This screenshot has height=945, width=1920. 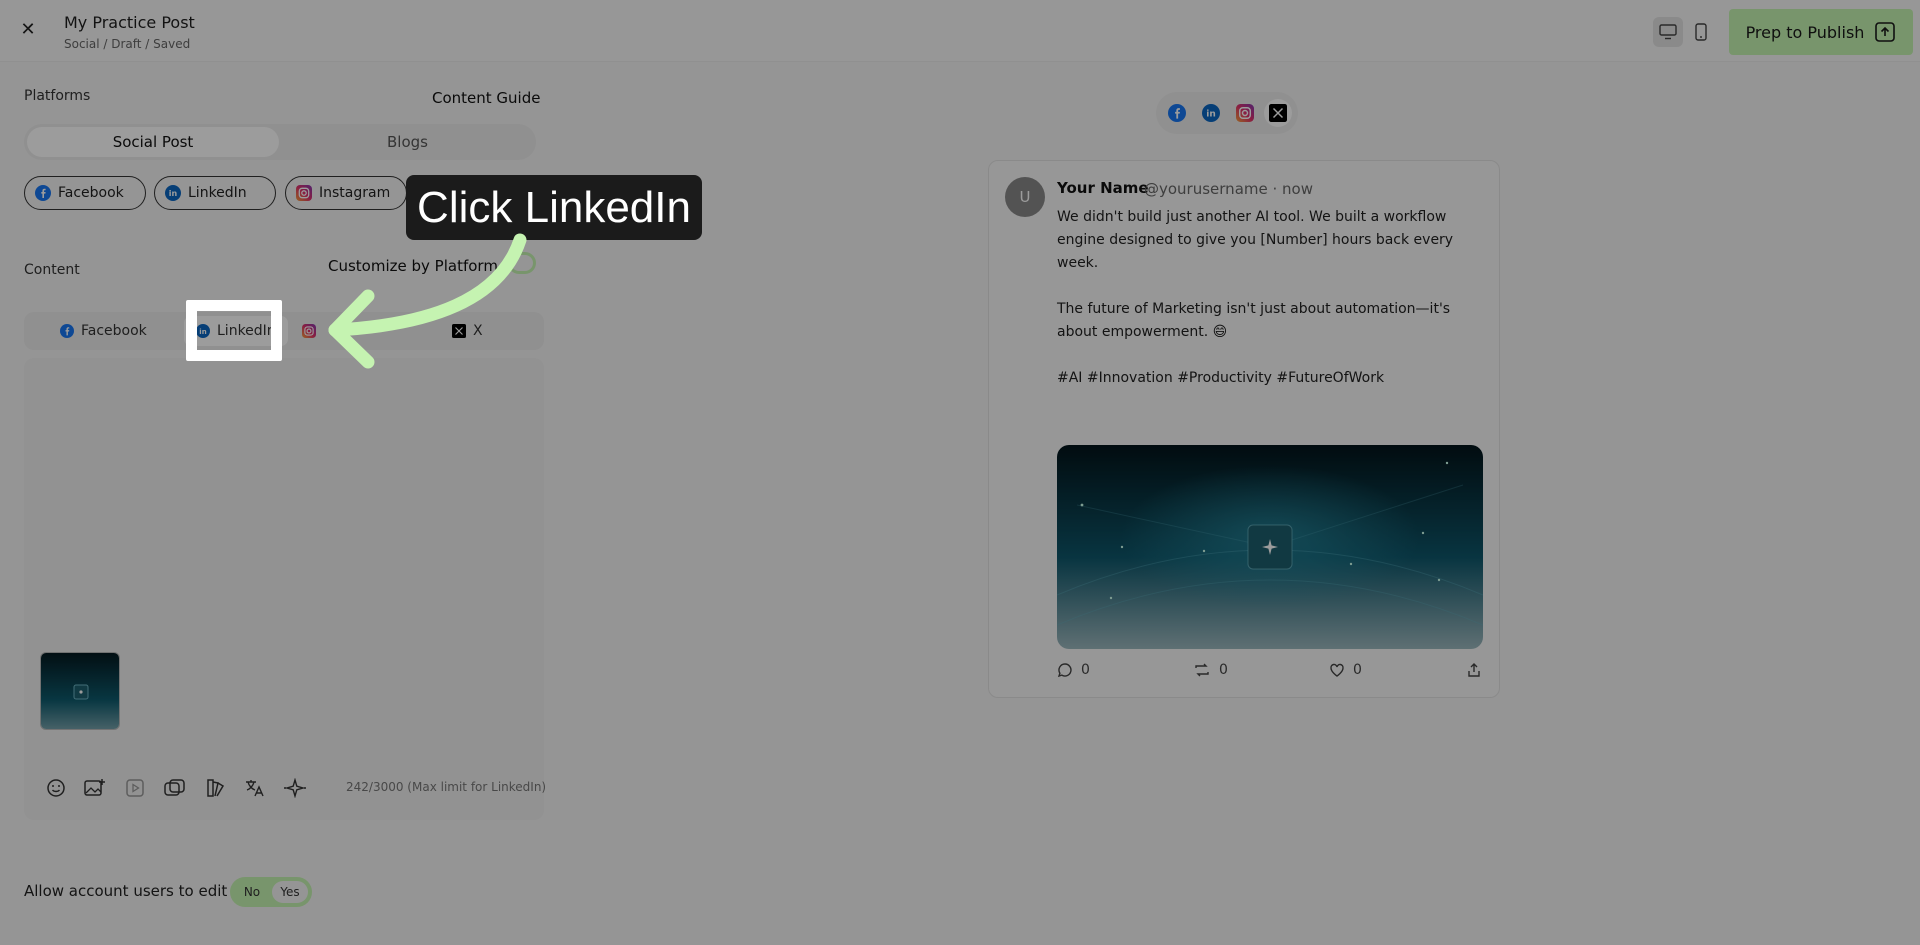 What do you see at coordinates (554, 207) in the screenshot?
I see `tutorial-callout: Click LinkedIn` at bounding box center [554, 207].